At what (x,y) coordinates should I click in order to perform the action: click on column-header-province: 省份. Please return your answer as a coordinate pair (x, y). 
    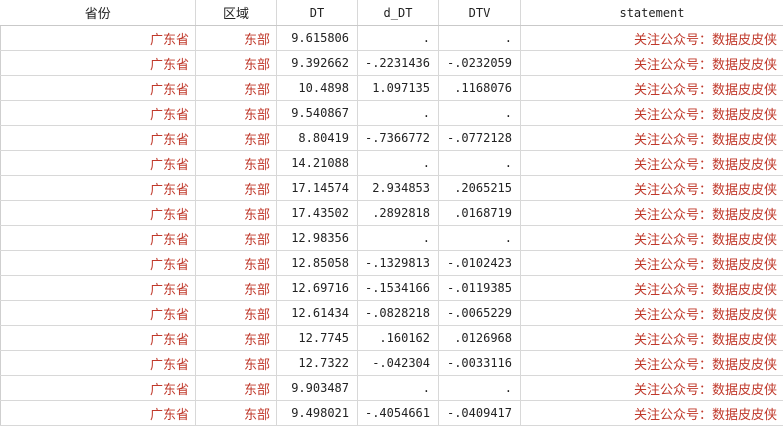
    Looking at the image, I should click on (98, 13).